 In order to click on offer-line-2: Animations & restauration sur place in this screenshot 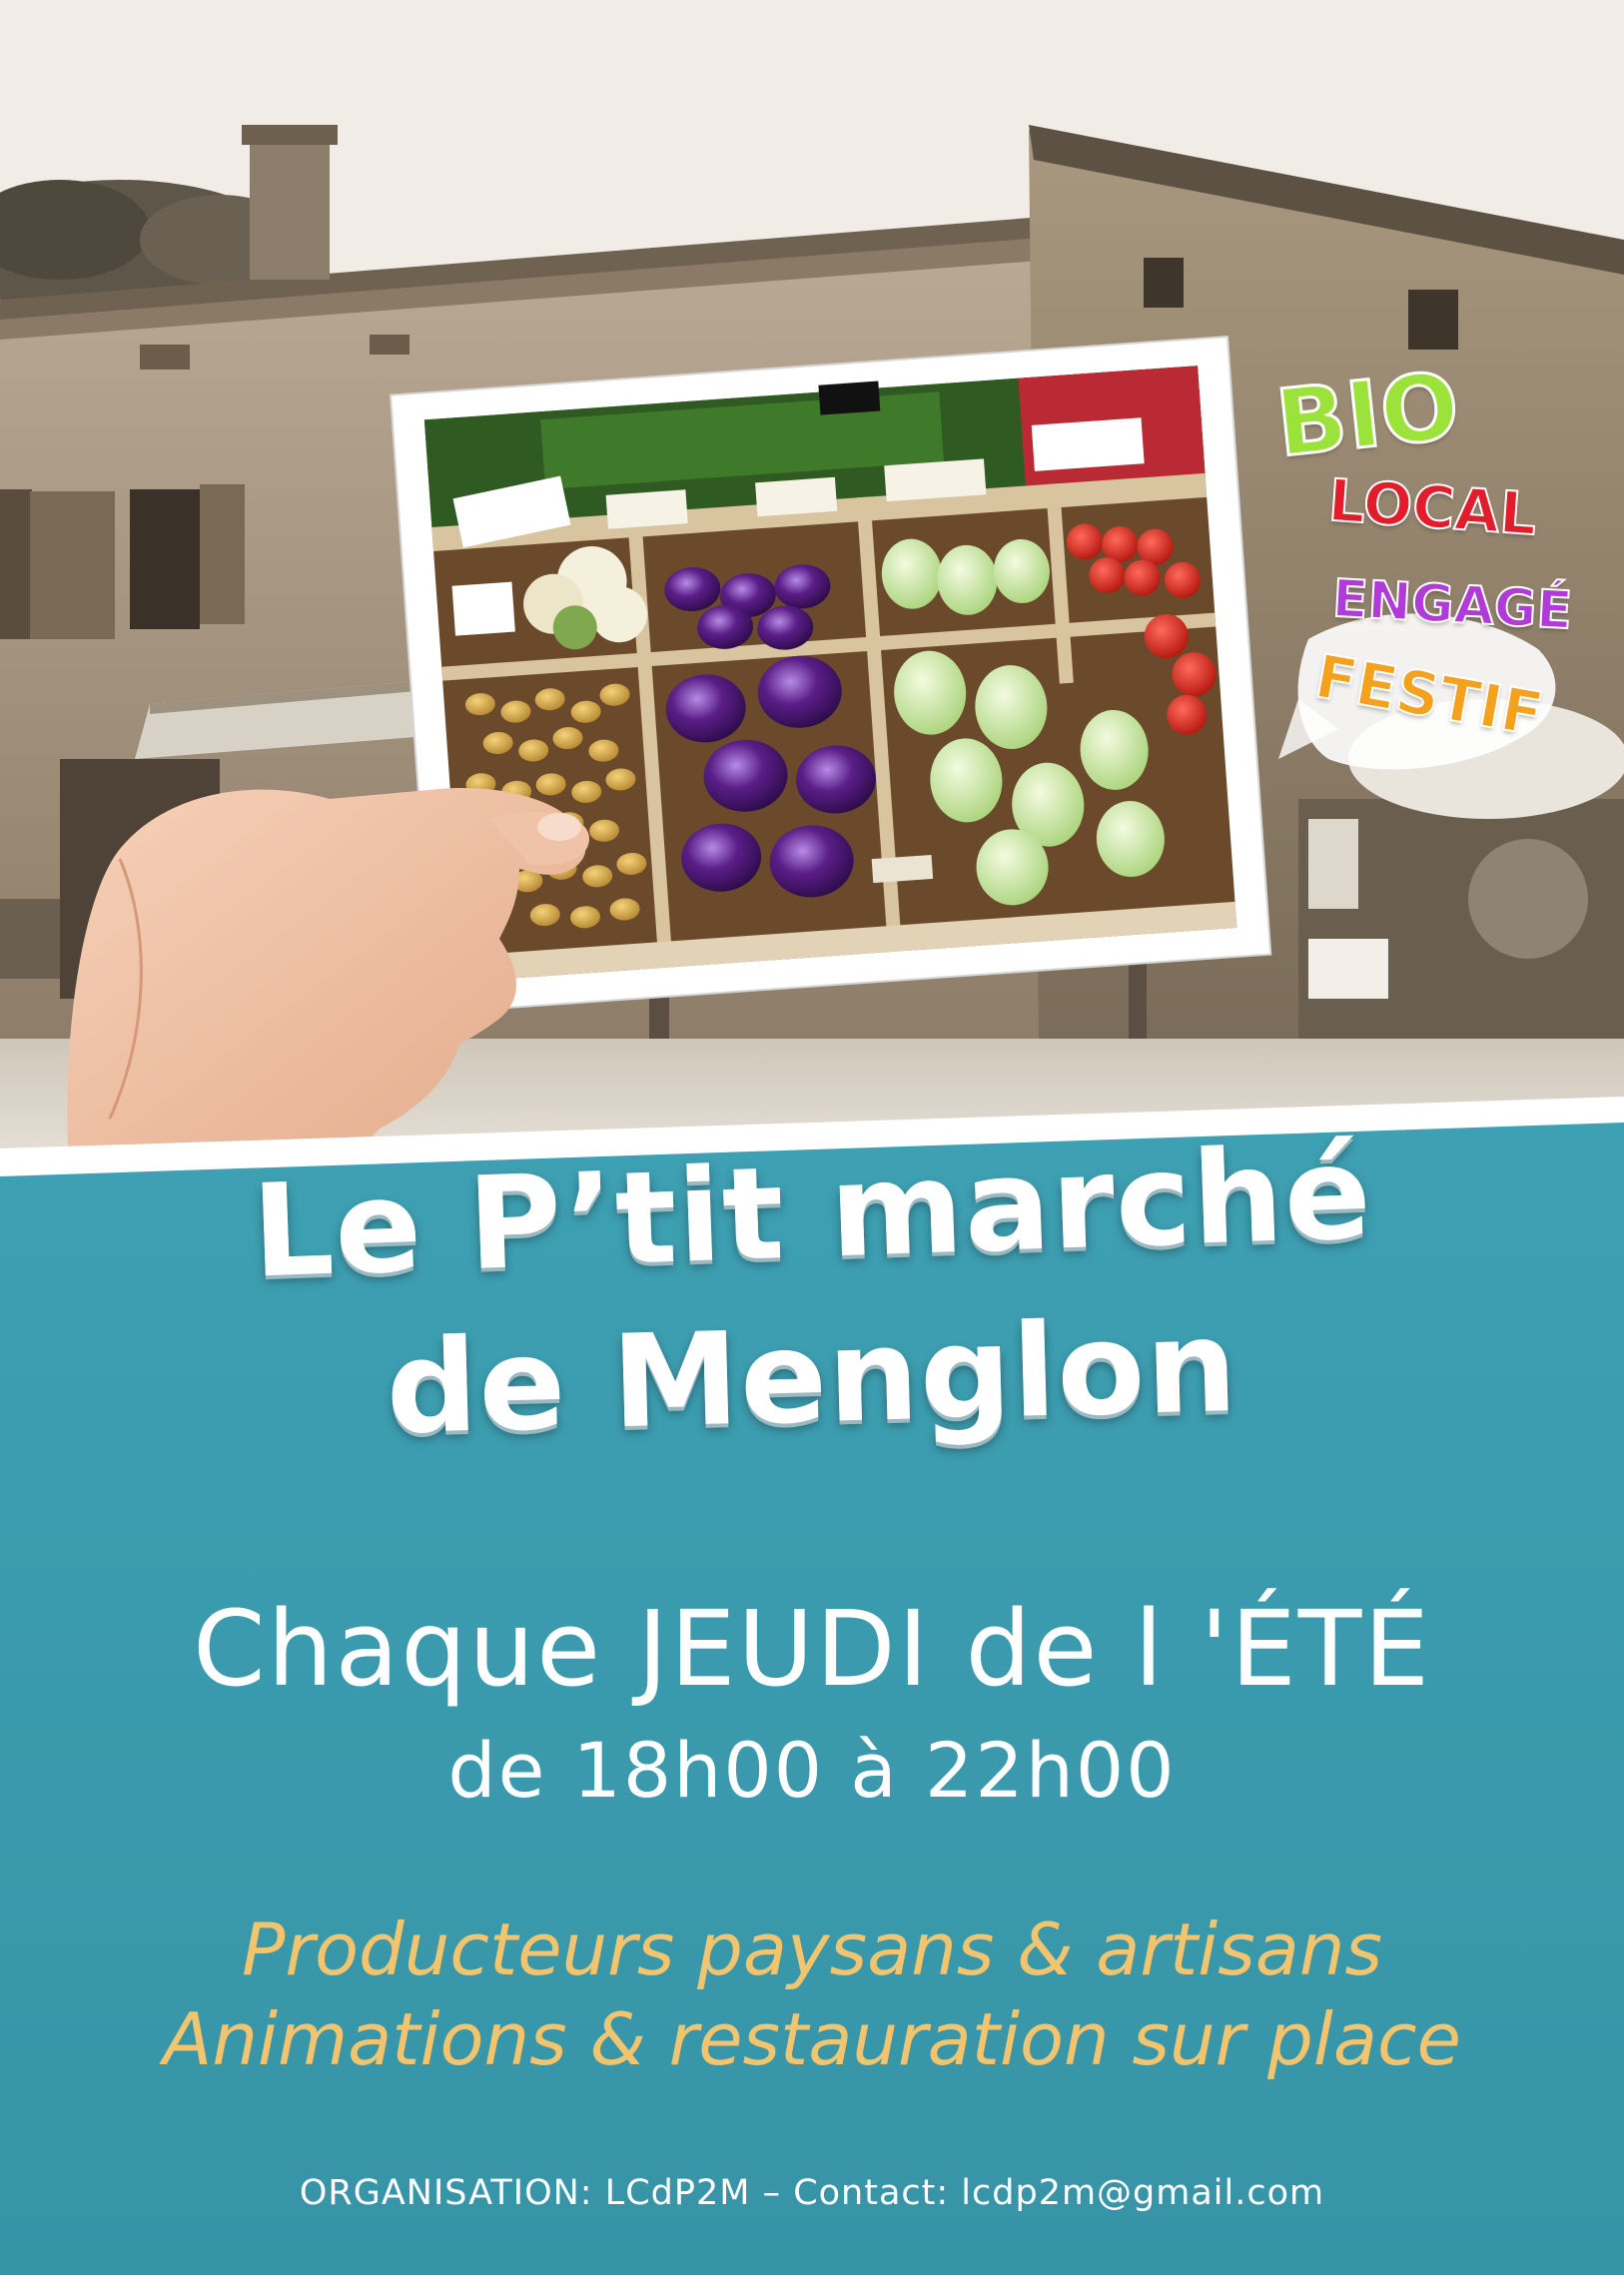, I will do `click(812, 2039)`.